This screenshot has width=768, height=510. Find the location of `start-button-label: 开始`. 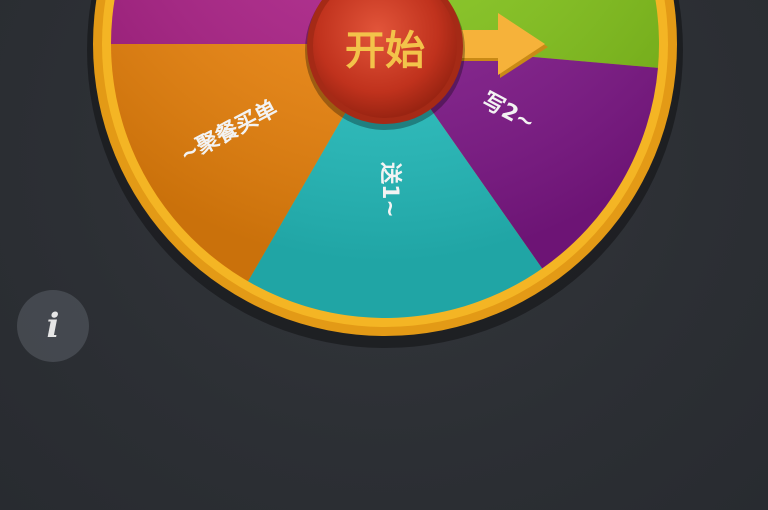

start-button-label: 开始 is located at coordinates (385, 51).